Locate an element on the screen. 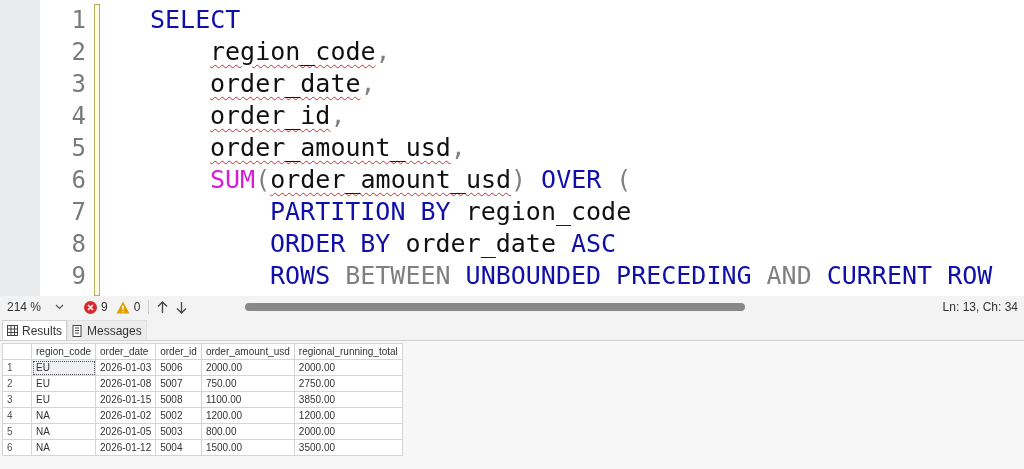 Image resolution: width=1024 pixels, height=469 pixels. column-header: order_id is located at coordinates (178, 351).